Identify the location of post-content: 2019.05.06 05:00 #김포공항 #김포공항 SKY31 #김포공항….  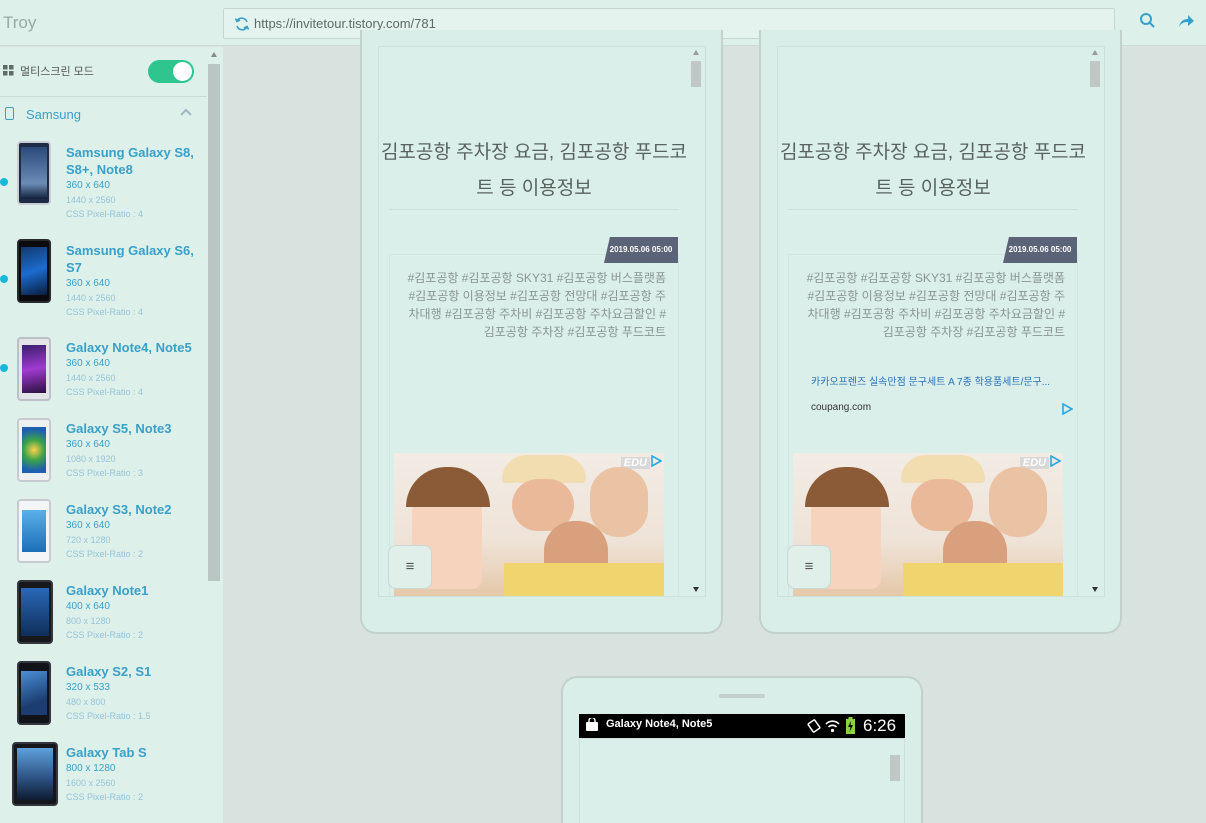
(533, 416).